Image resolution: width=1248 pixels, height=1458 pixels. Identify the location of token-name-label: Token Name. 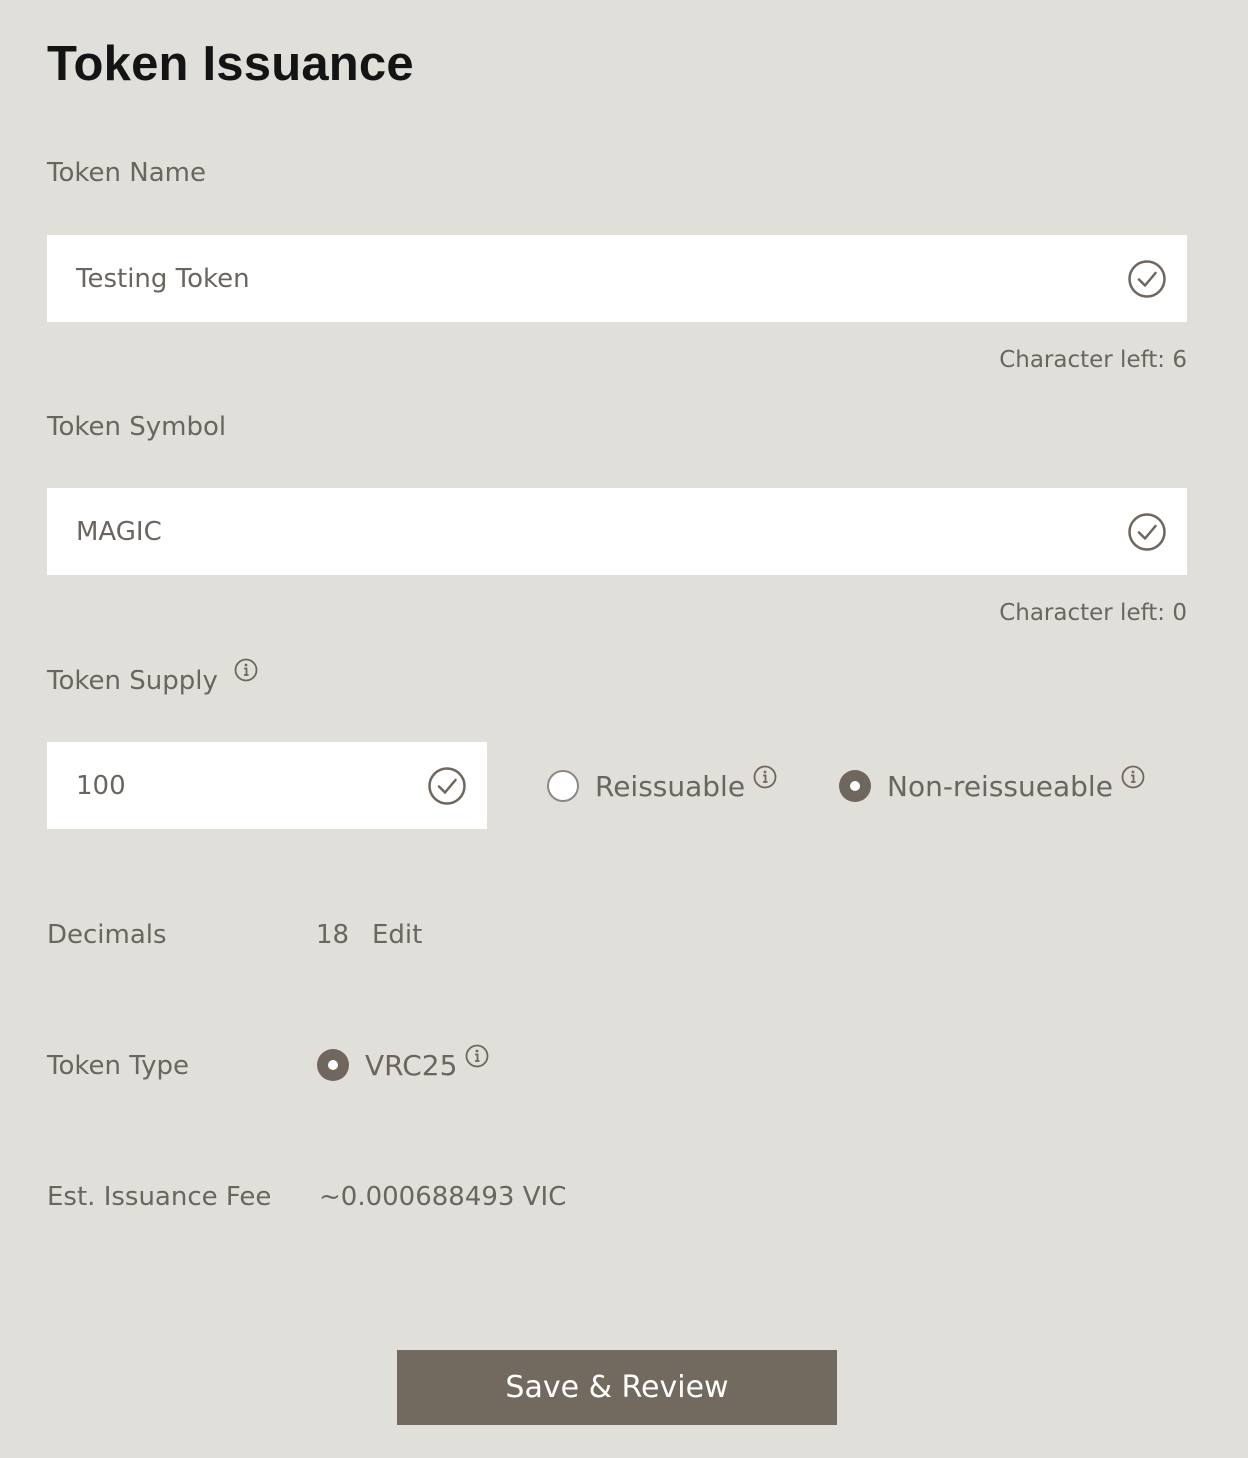
(126, 173).